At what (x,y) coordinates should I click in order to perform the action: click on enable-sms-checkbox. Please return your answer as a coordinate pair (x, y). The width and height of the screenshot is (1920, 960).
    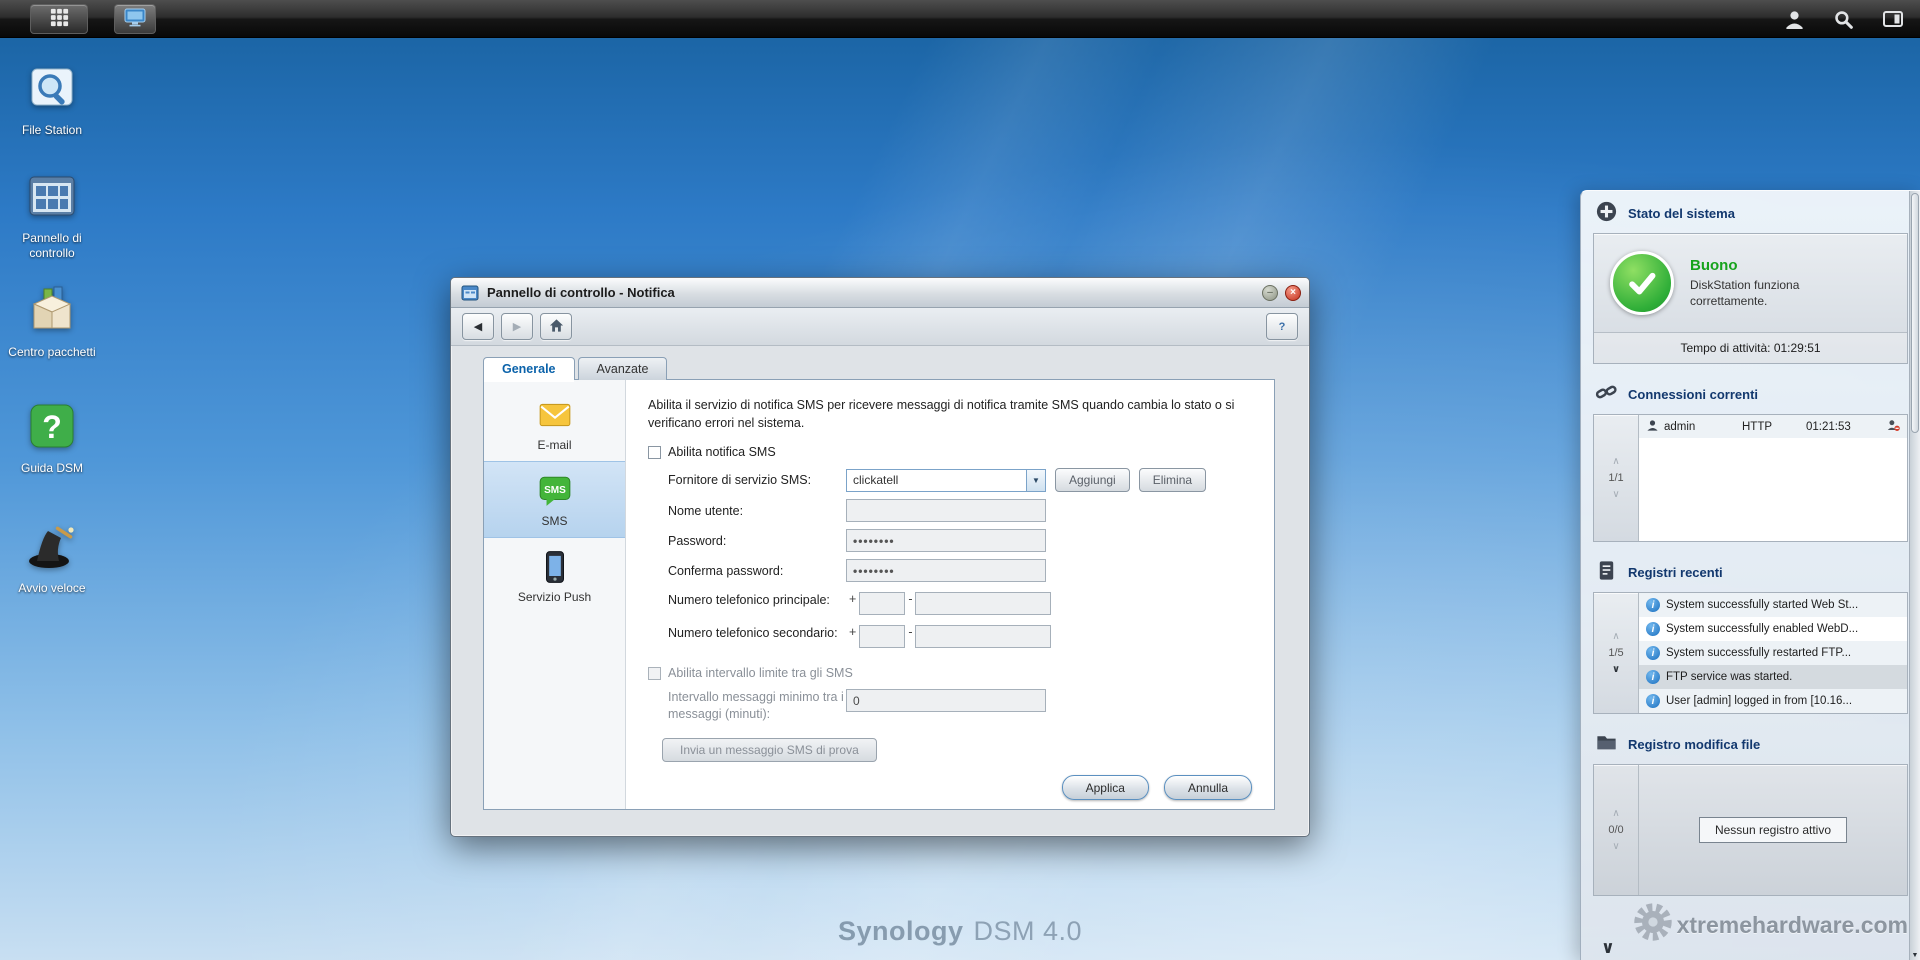
    Looking at the image, I should click on (654, 452).